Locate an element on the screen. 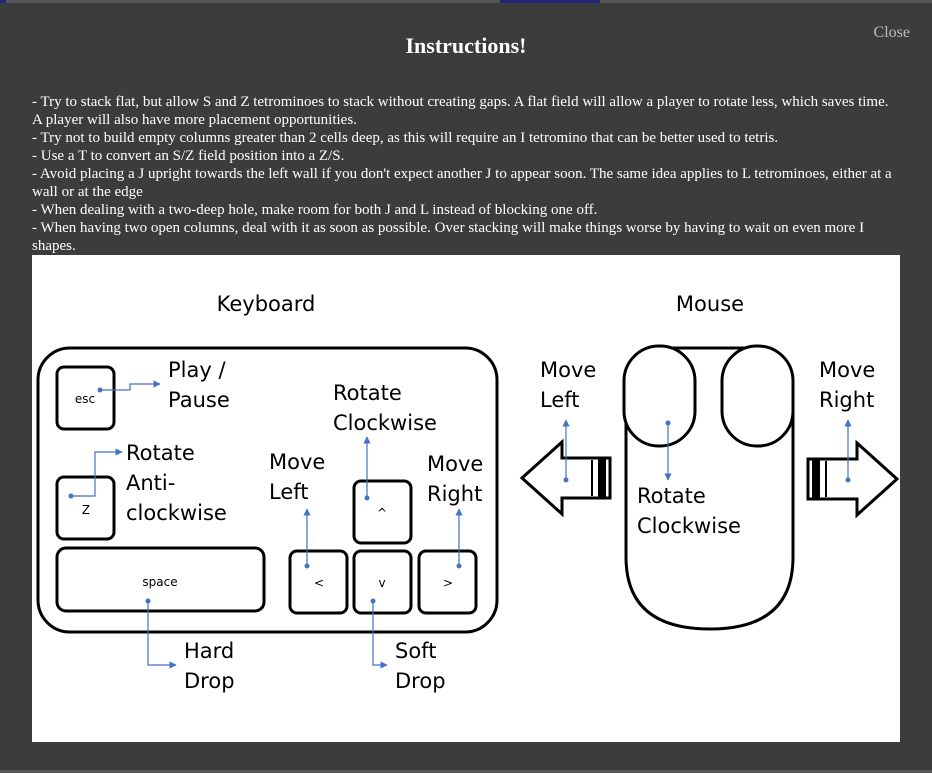  up-arrow-key: ^ is located at coordinates (382, 512).